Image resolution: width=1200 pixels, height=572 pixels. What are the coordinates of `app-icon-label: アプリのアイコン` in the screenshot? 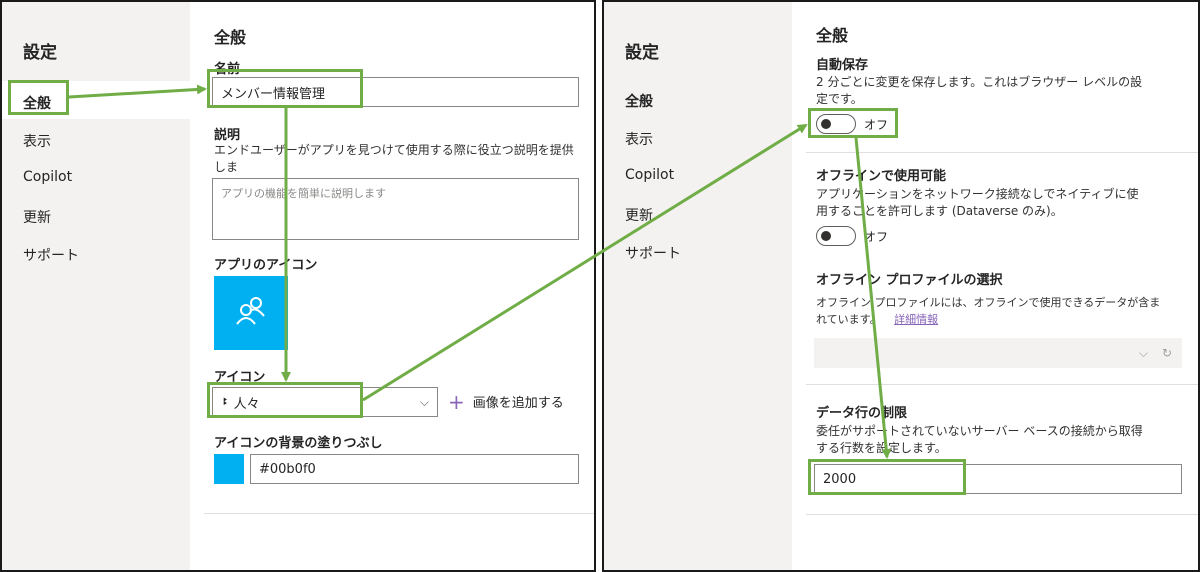 It's located at (266, 265).